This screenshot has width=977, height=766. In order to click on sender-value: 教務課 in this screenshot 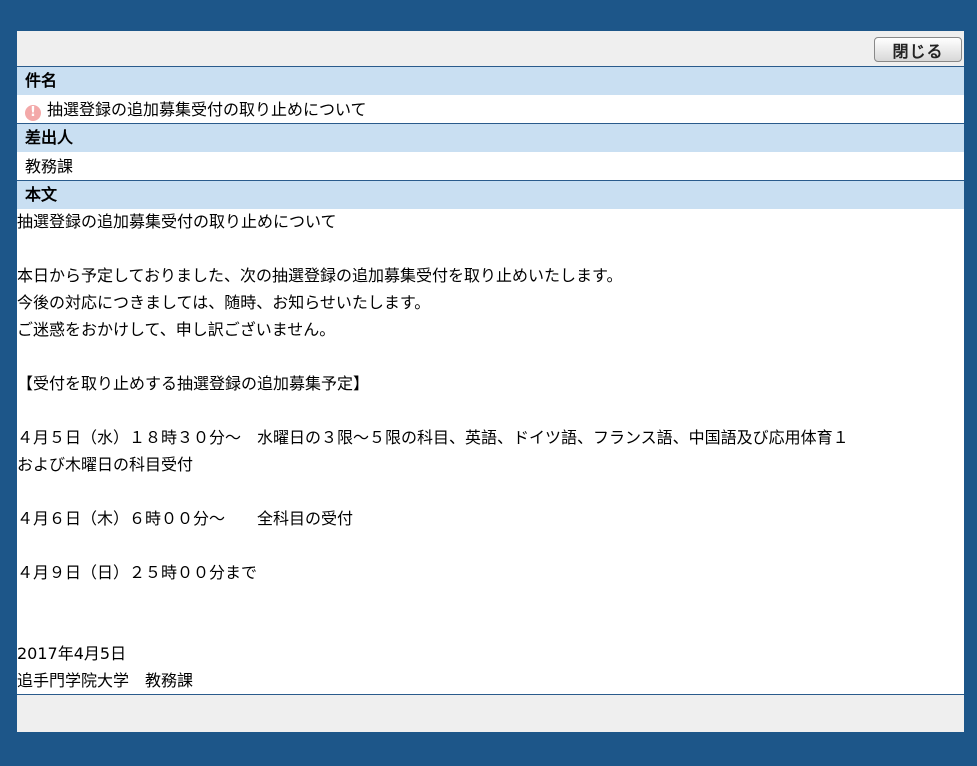, I will do `click(490, 166)`.